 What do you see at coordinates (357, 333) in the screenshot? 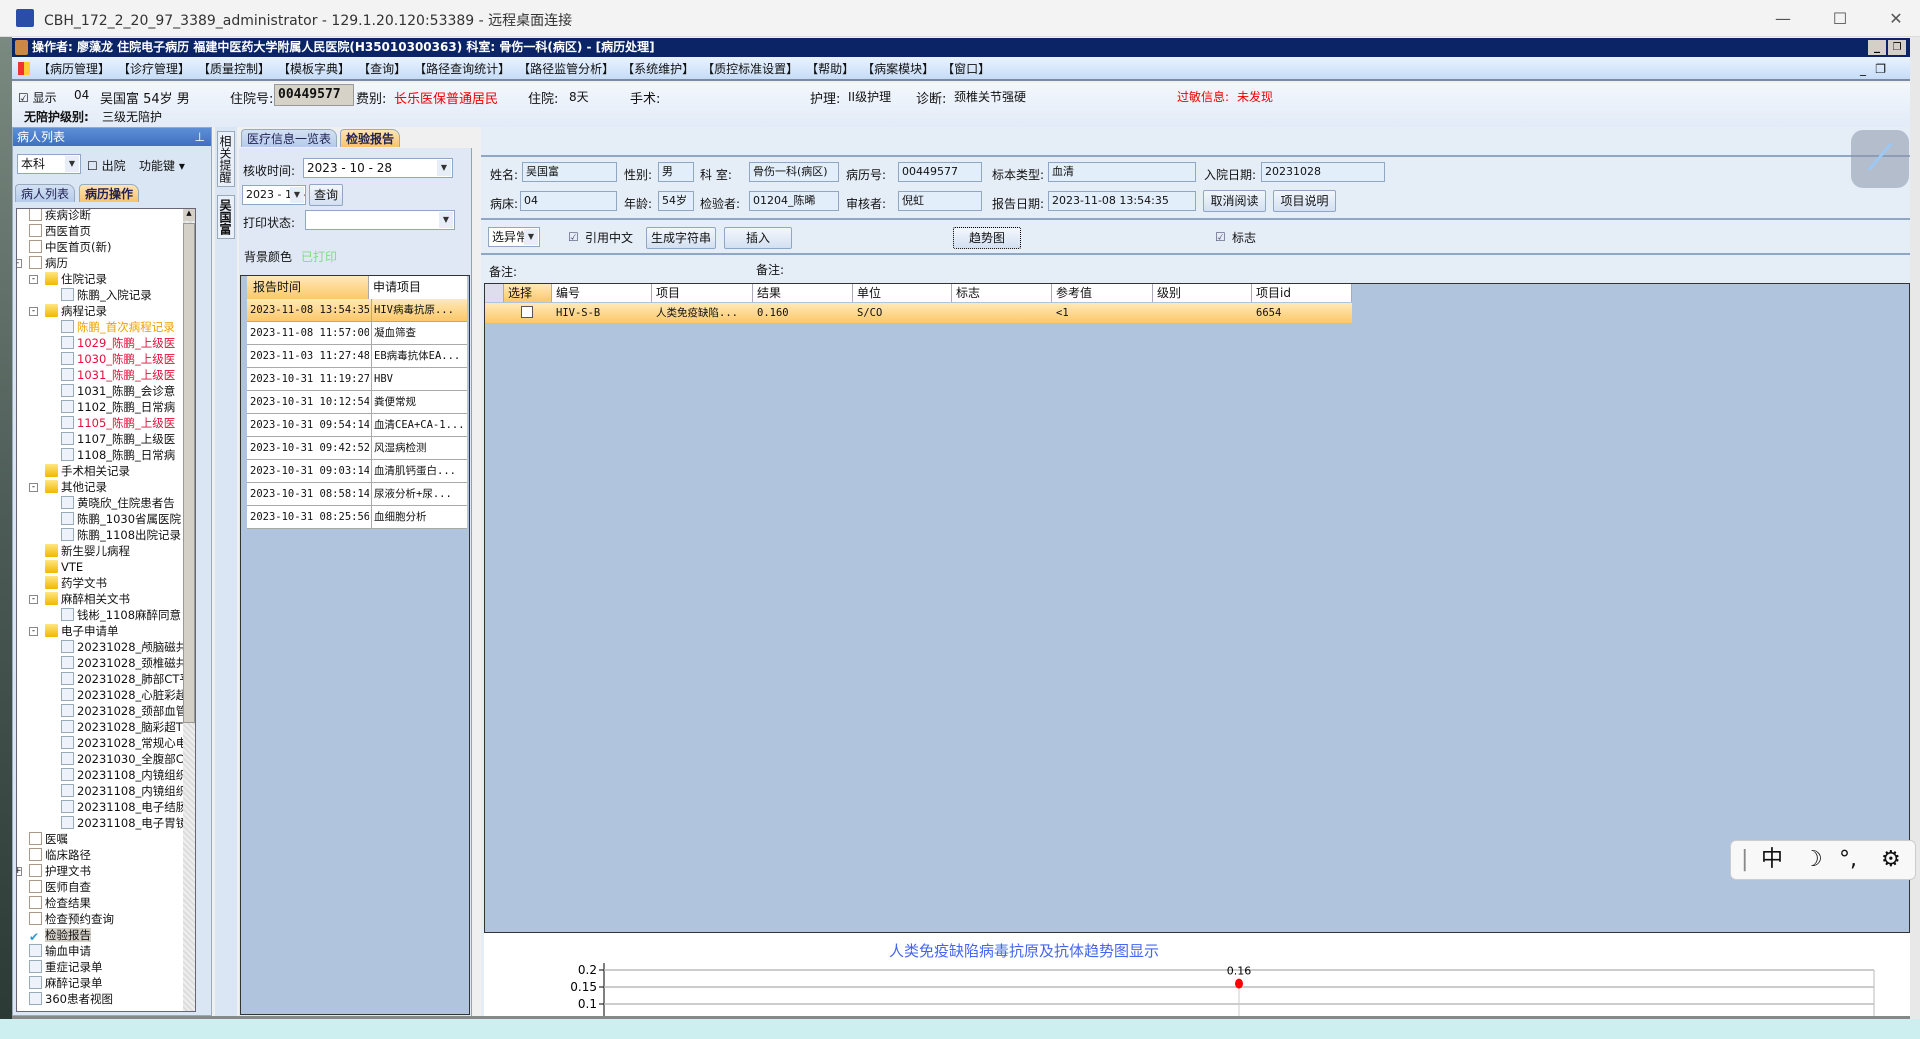
I see `report-row: 2023-11-08 11:57:00 凝血筛查` at bounding box center [357, 333].